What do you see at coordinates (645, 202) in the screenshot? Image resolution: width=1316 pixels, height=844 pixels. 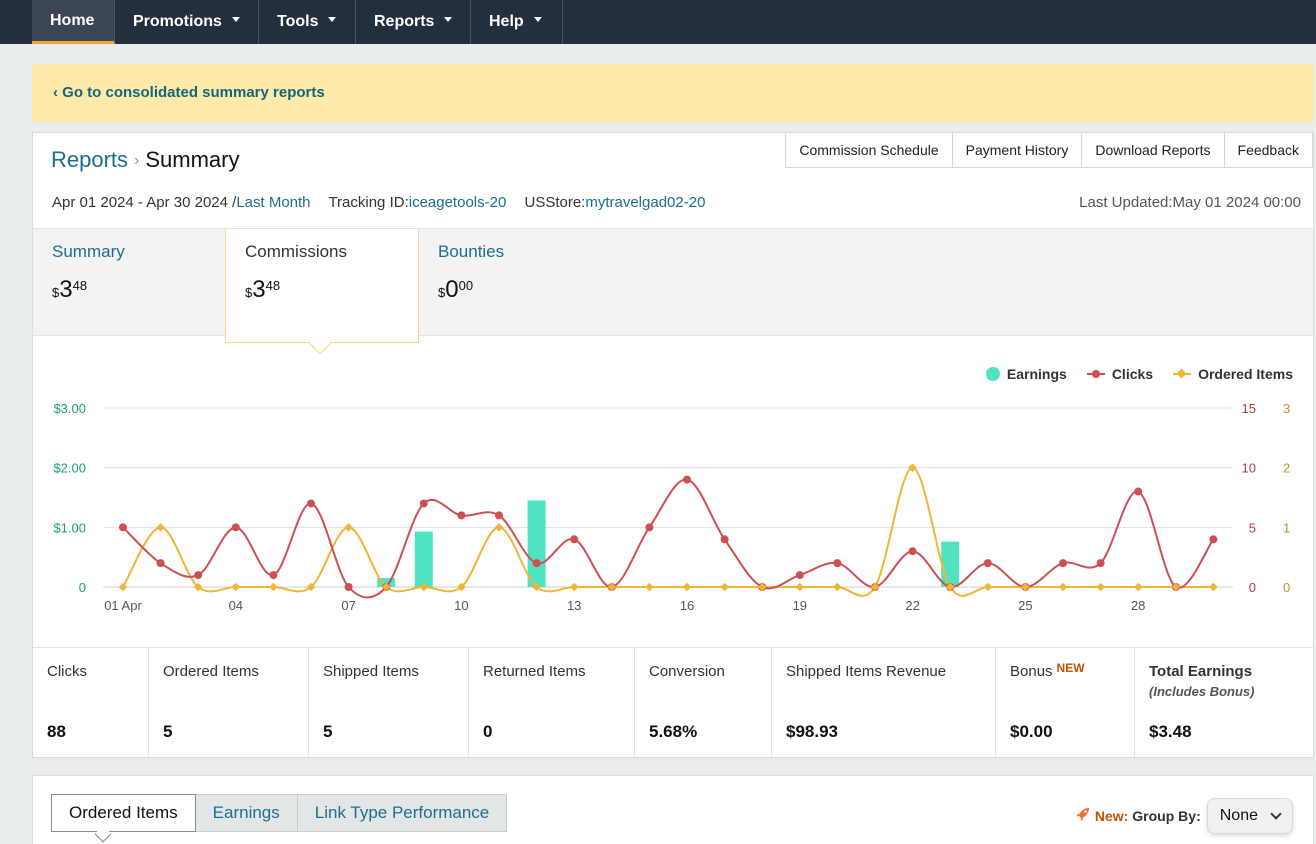 I see `store-id-link: mytravelgad02-20` at bounding box center [645, 202].